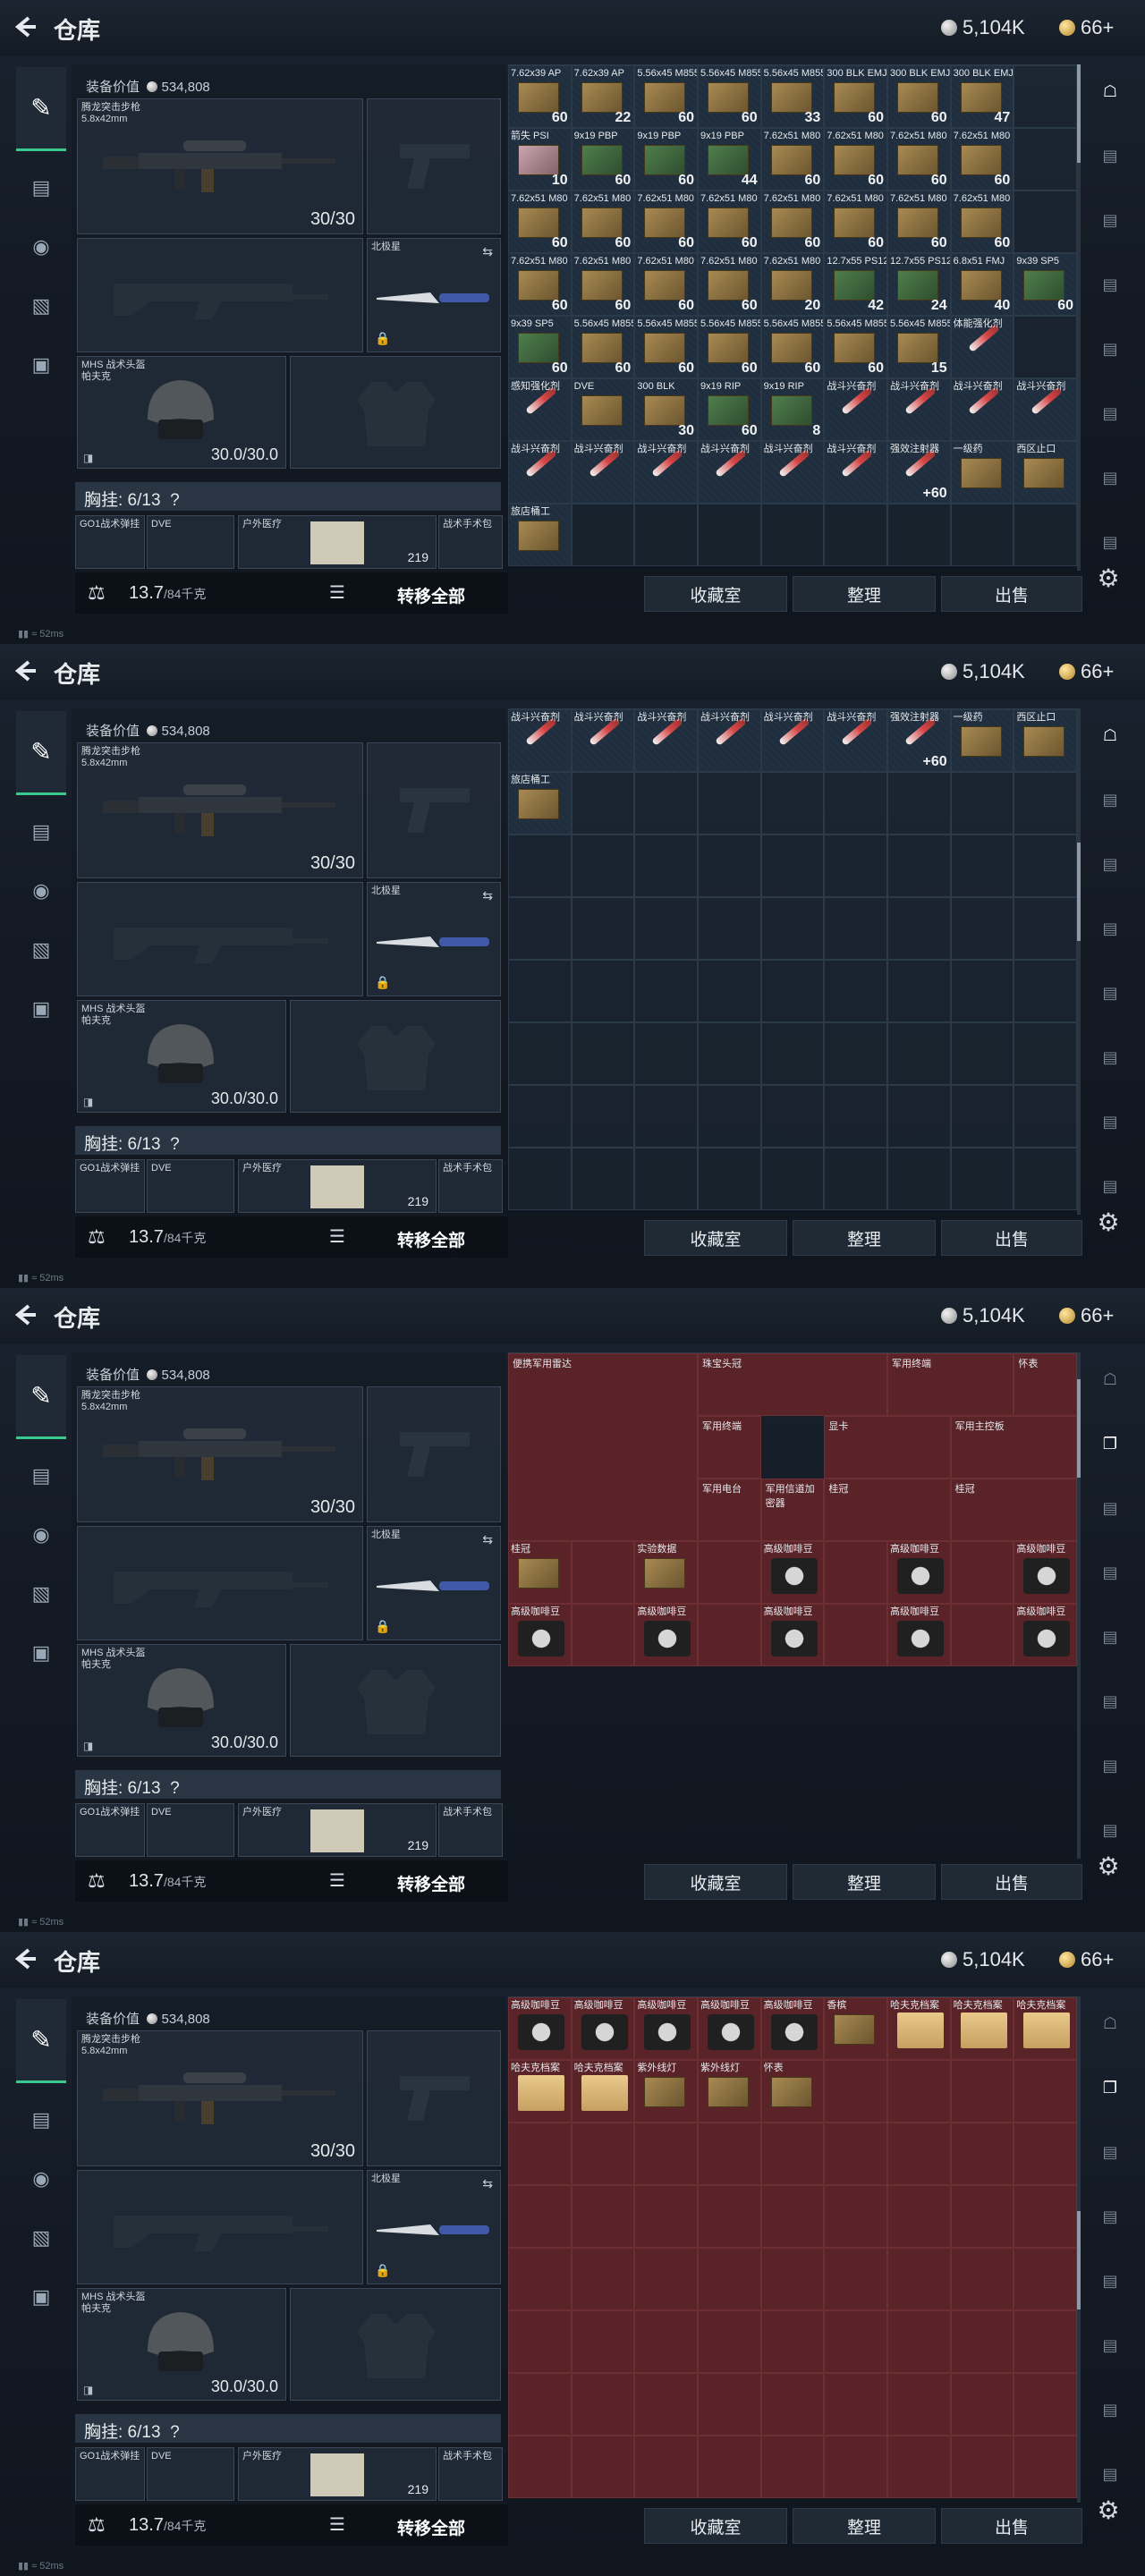  What do you see at coordinates (792, 1510) in the screenshot?
I see `stash-item-large: 军用信道加密器` at bounding box center [792, 1510].